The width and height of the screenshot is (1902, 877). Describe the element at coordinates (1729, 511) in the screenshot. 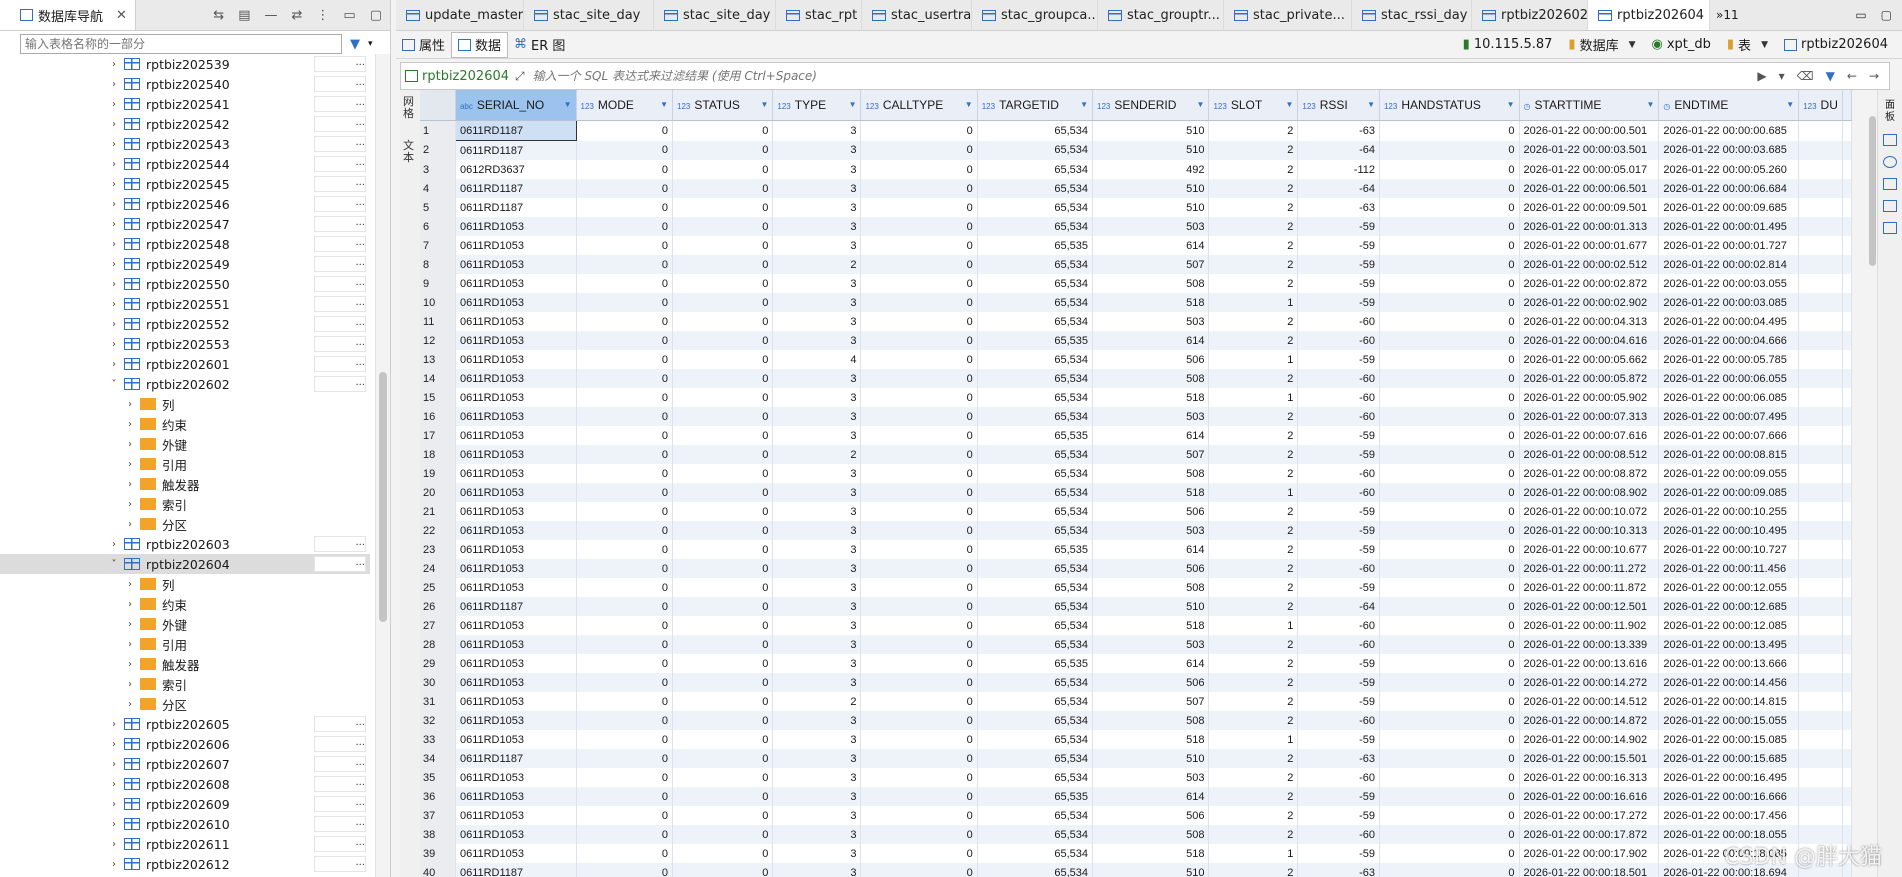

I see `cell-endtime: 2026-01-22 00:00:10.255` at that location.